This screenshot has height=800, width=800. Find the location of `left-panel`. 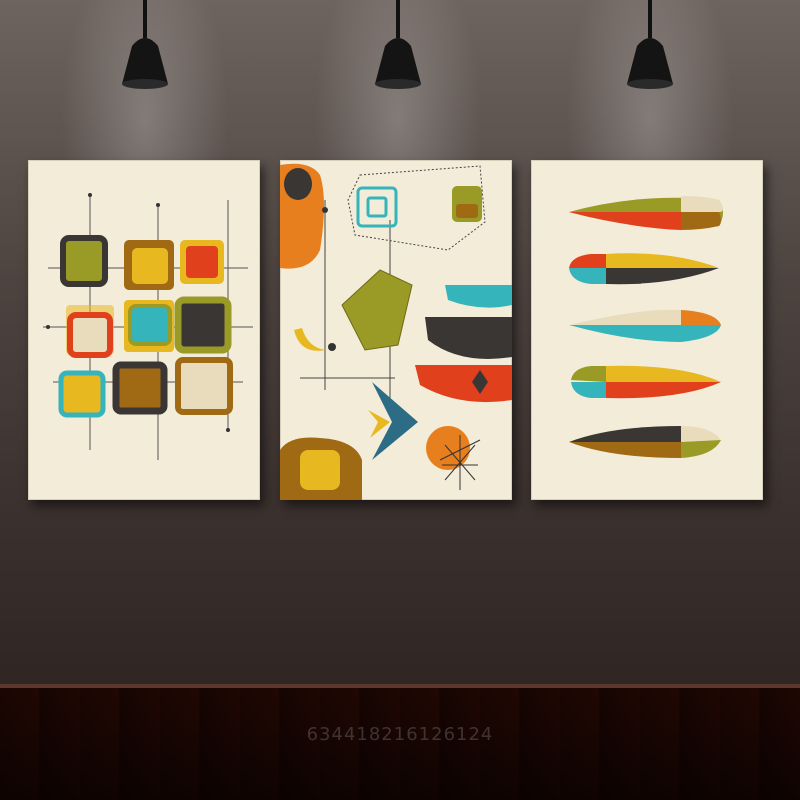

left-panel is located at coordinates (144, 330).